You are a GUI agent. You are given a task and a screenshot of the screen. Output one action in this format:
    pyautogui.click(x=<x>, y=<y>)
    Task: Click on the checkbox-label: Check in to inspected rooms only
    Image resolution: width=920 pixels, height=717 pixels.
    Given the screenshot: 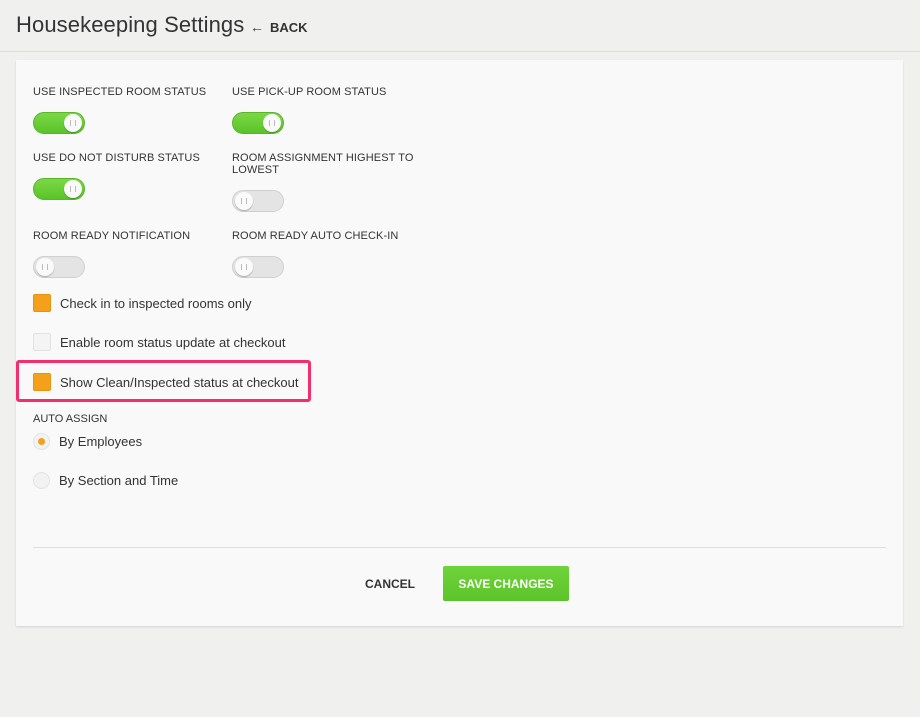 What is the action you would take?
    pyautogui.click(x=156, y=303)
    